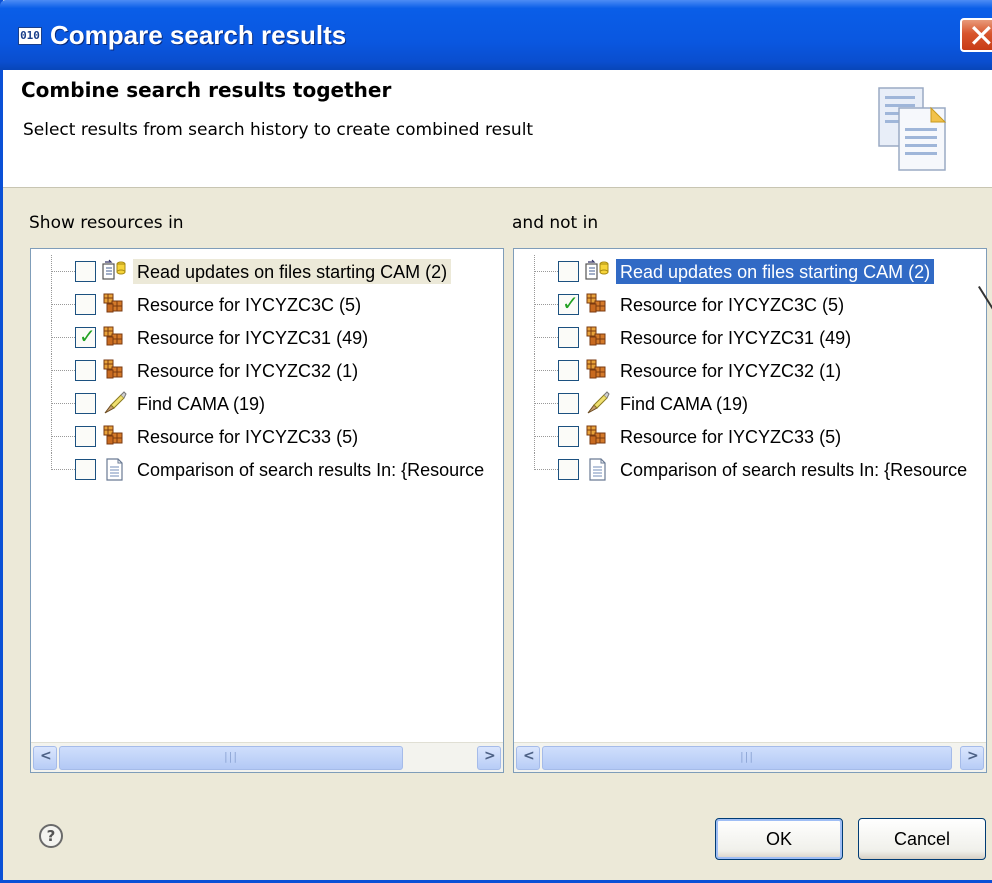  I want to click on documents-icon, so click(912, 129).